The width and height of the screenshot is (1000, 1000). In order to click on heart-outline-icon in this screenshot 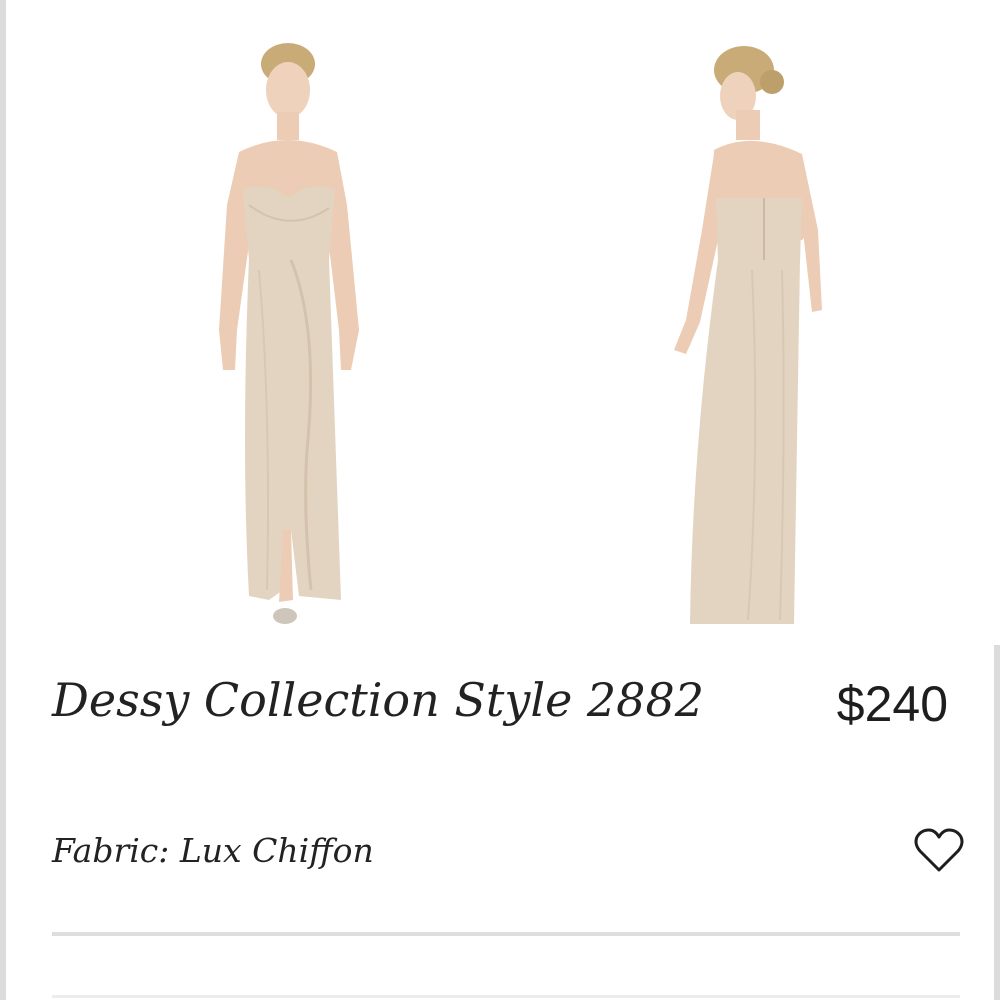, I will do `click(939, 850)`.